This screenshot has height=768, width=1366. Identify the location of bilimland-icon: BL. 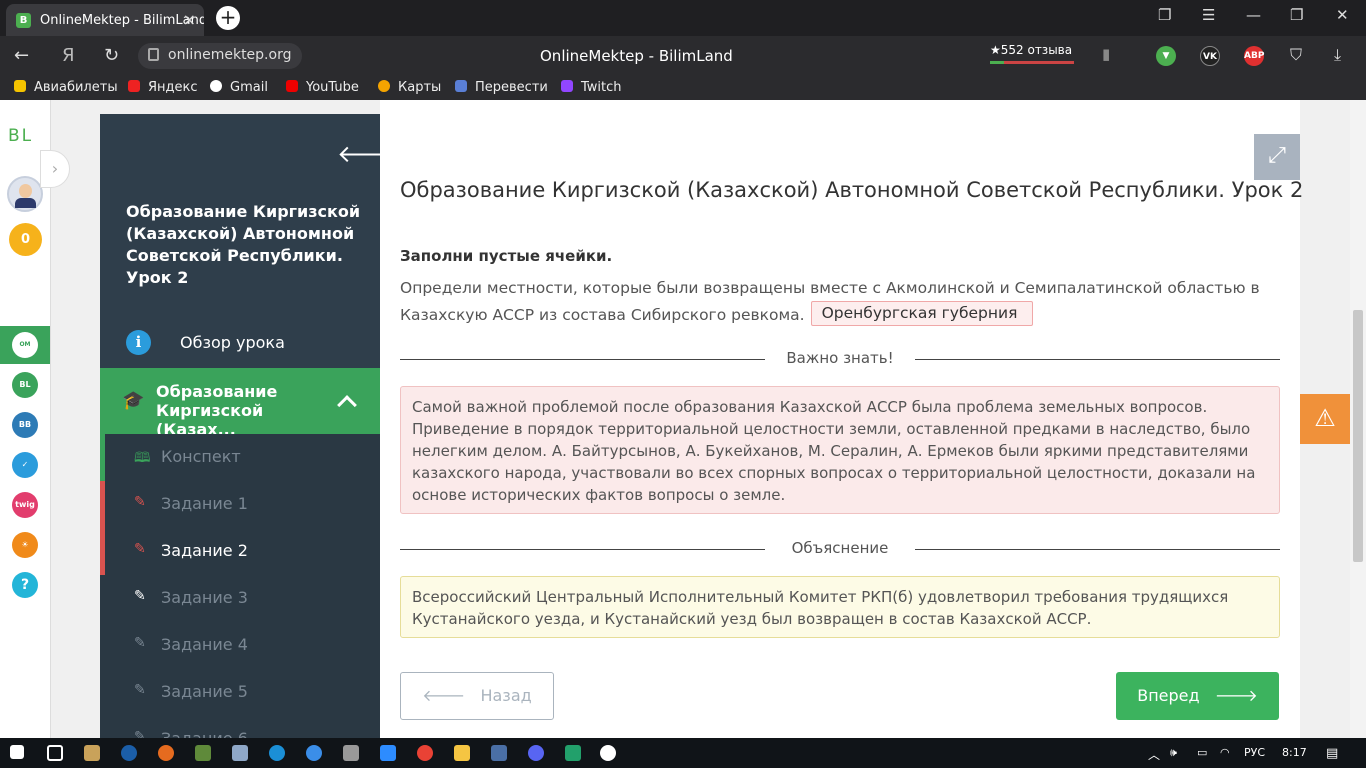
(25, 385).